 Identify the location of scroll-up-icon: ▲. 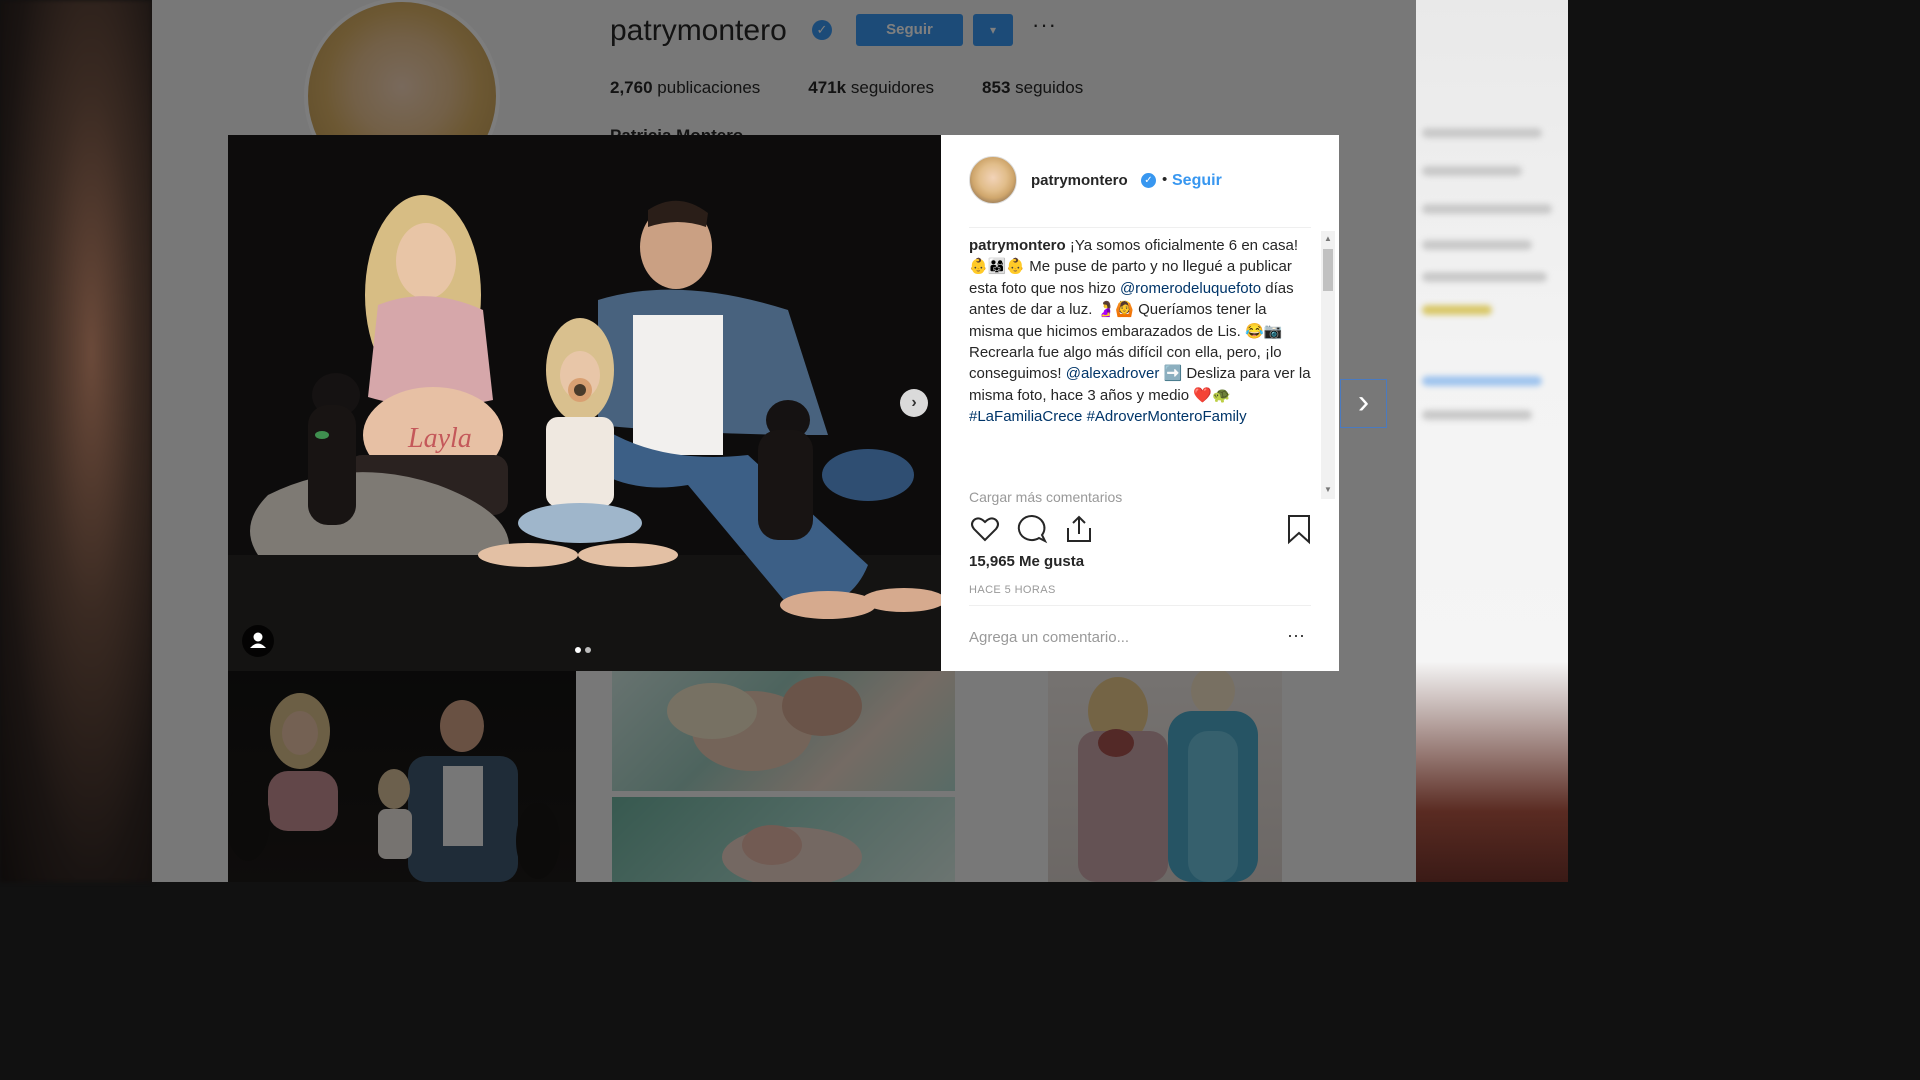
(1328, 238).